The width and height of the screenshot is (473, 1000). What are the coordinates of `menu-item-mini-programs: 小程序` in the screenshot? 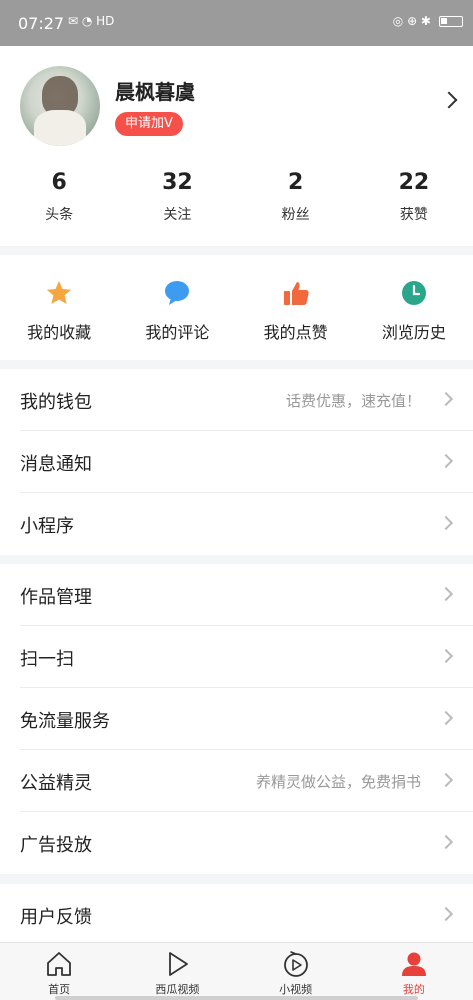 It's located at (246, 524).